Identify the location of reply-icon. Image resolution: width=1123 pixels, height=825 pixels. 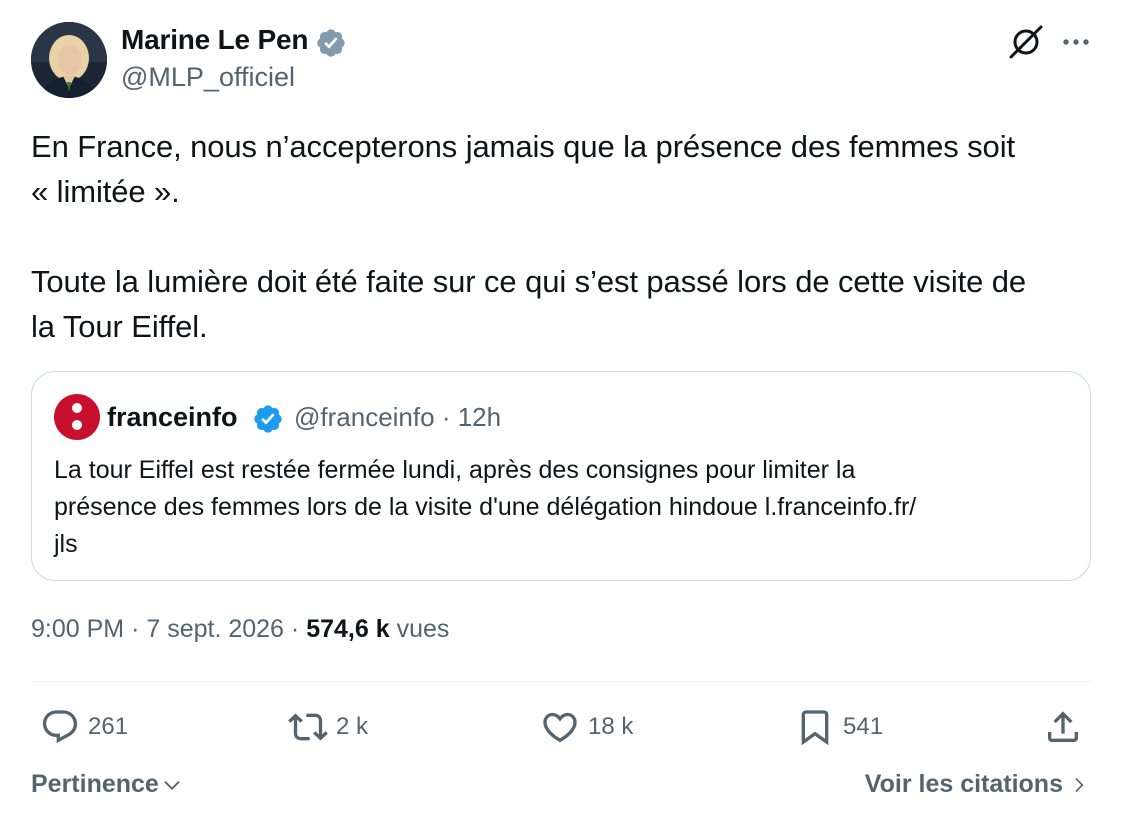
(60, 727).